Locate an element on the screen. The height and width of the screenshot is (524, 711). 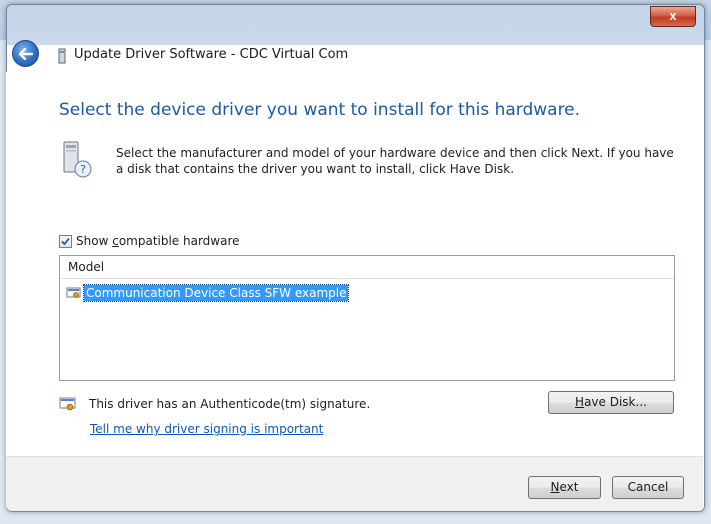
close-icon: x is located at coordinates (673, 15).